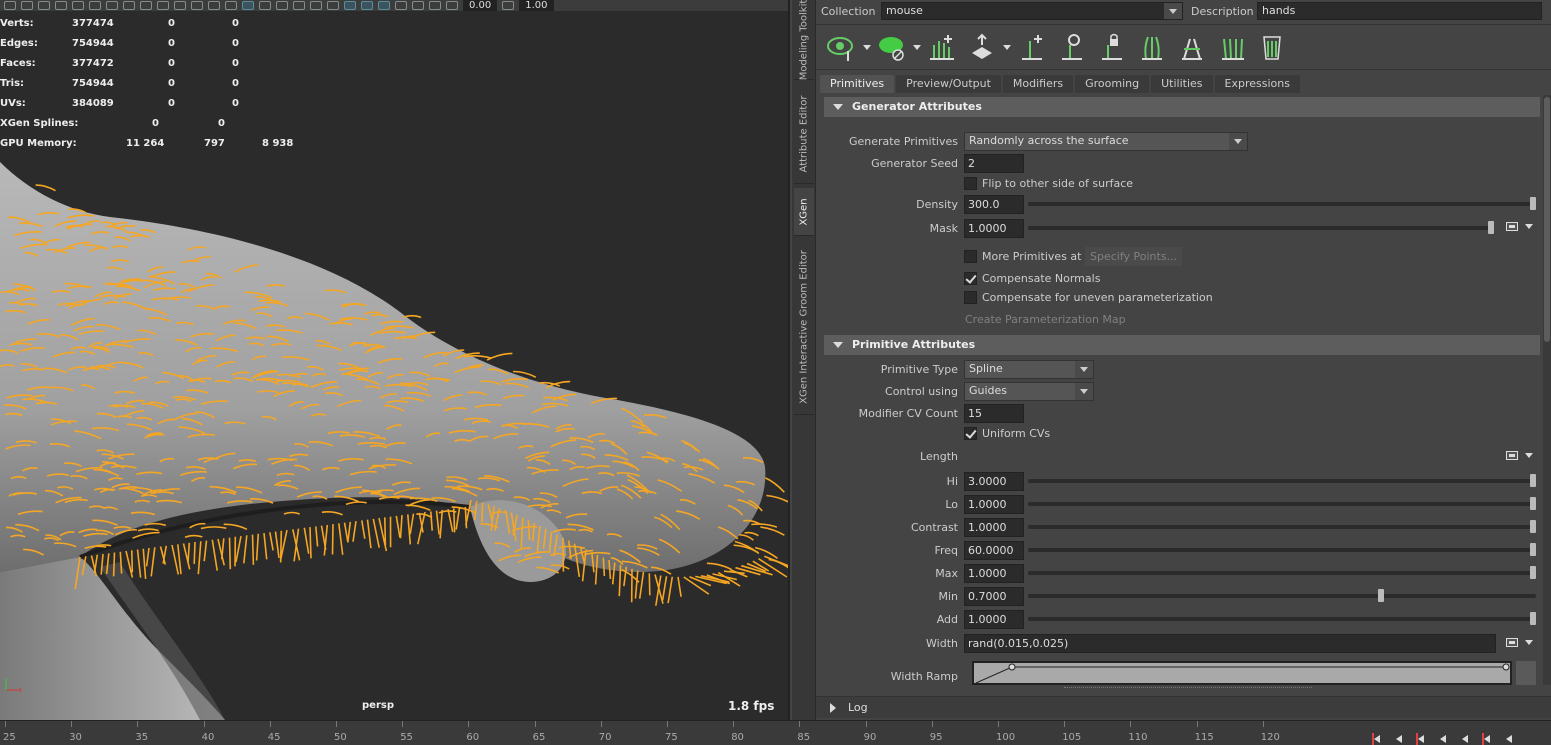 The image size is (1551, 745). What do you see at coordinates (197, 5) in the screenshot?
I see `safe-action-icon` at bounding box center [197, 5].